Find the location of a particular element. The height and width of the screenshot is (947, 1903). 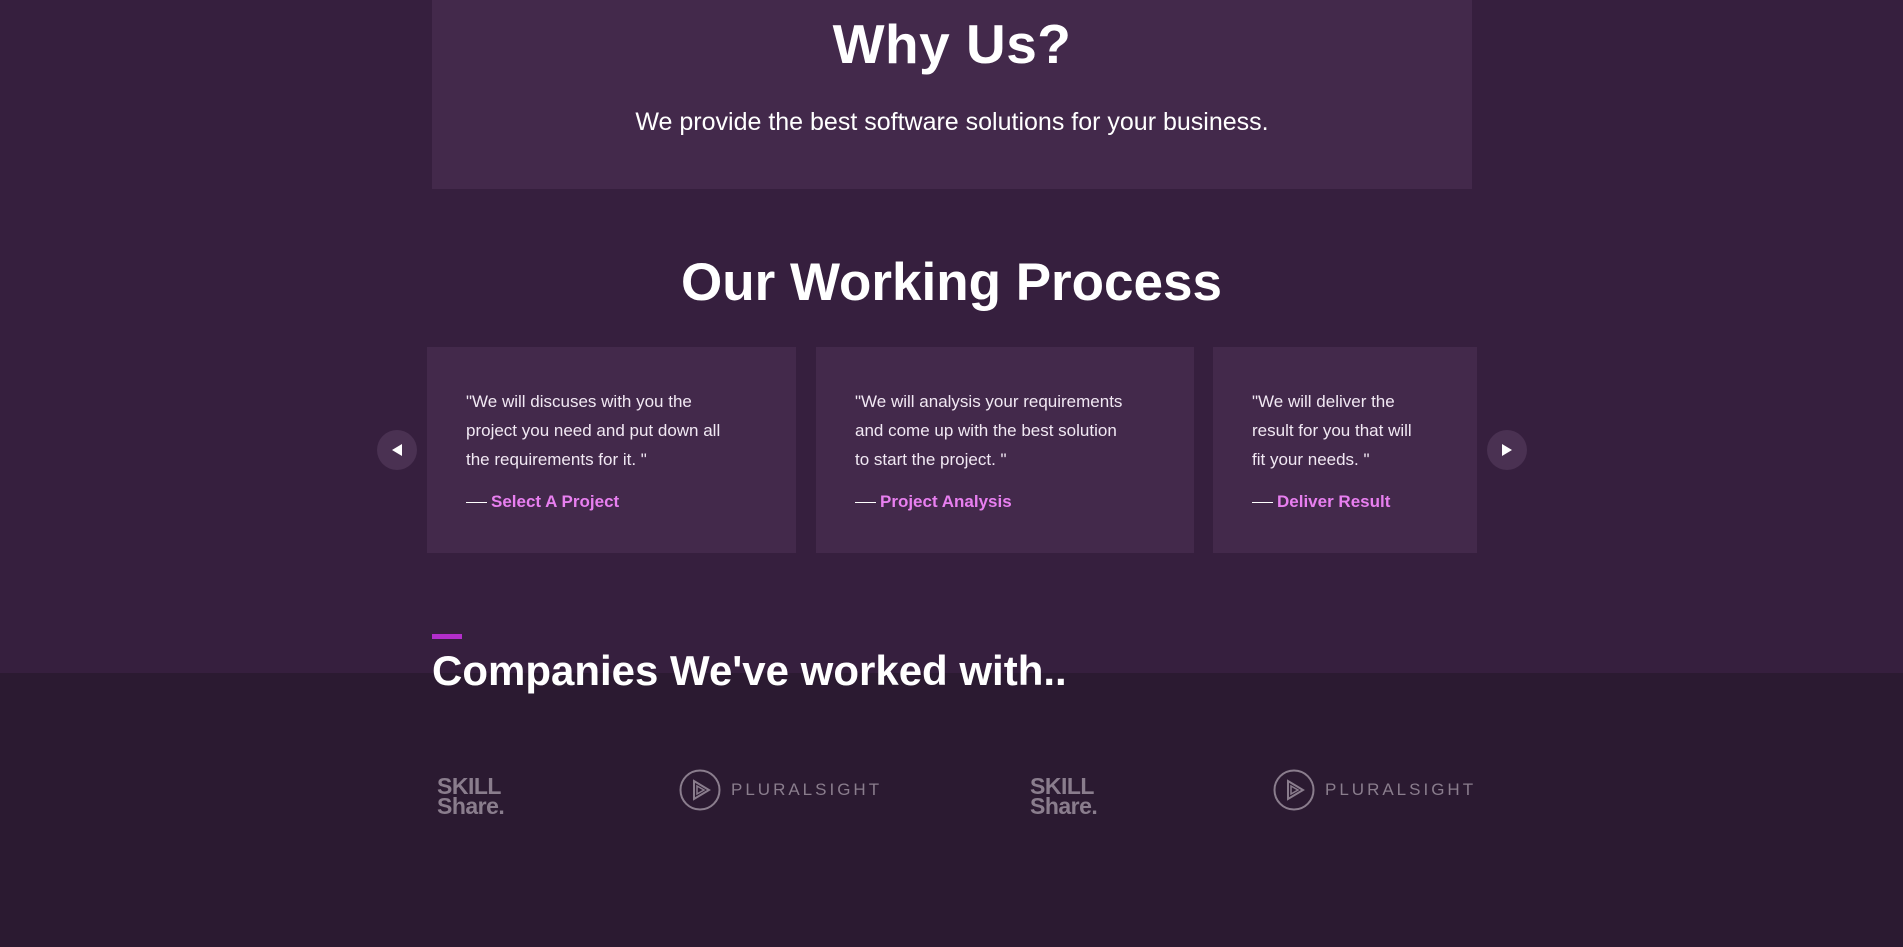

carousel-next-button is located at coordinates (1507, 450).